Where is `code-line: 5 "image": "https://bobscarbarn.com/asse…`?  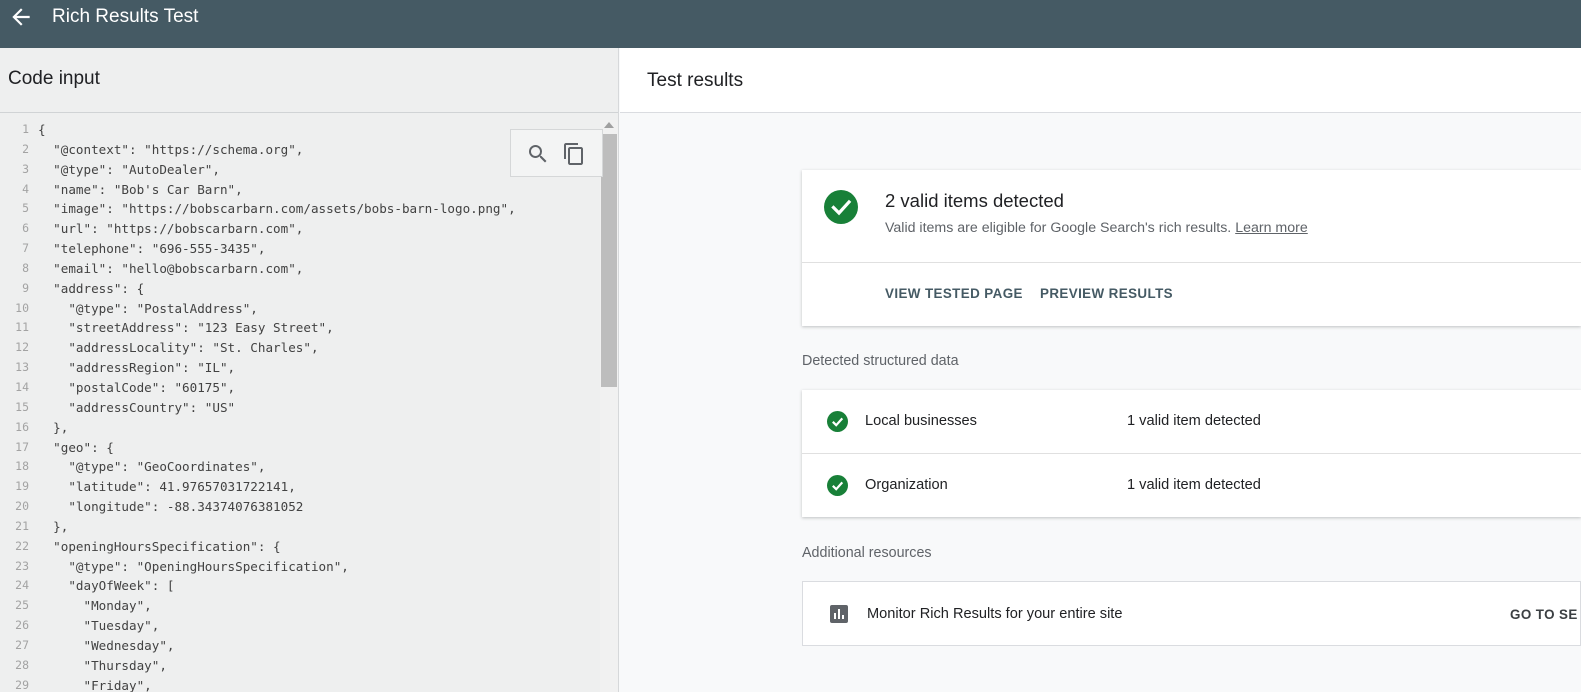 code-line: 5 "image": "https://bobscarbarn.com/asse… is located at coordinates (300, 209).